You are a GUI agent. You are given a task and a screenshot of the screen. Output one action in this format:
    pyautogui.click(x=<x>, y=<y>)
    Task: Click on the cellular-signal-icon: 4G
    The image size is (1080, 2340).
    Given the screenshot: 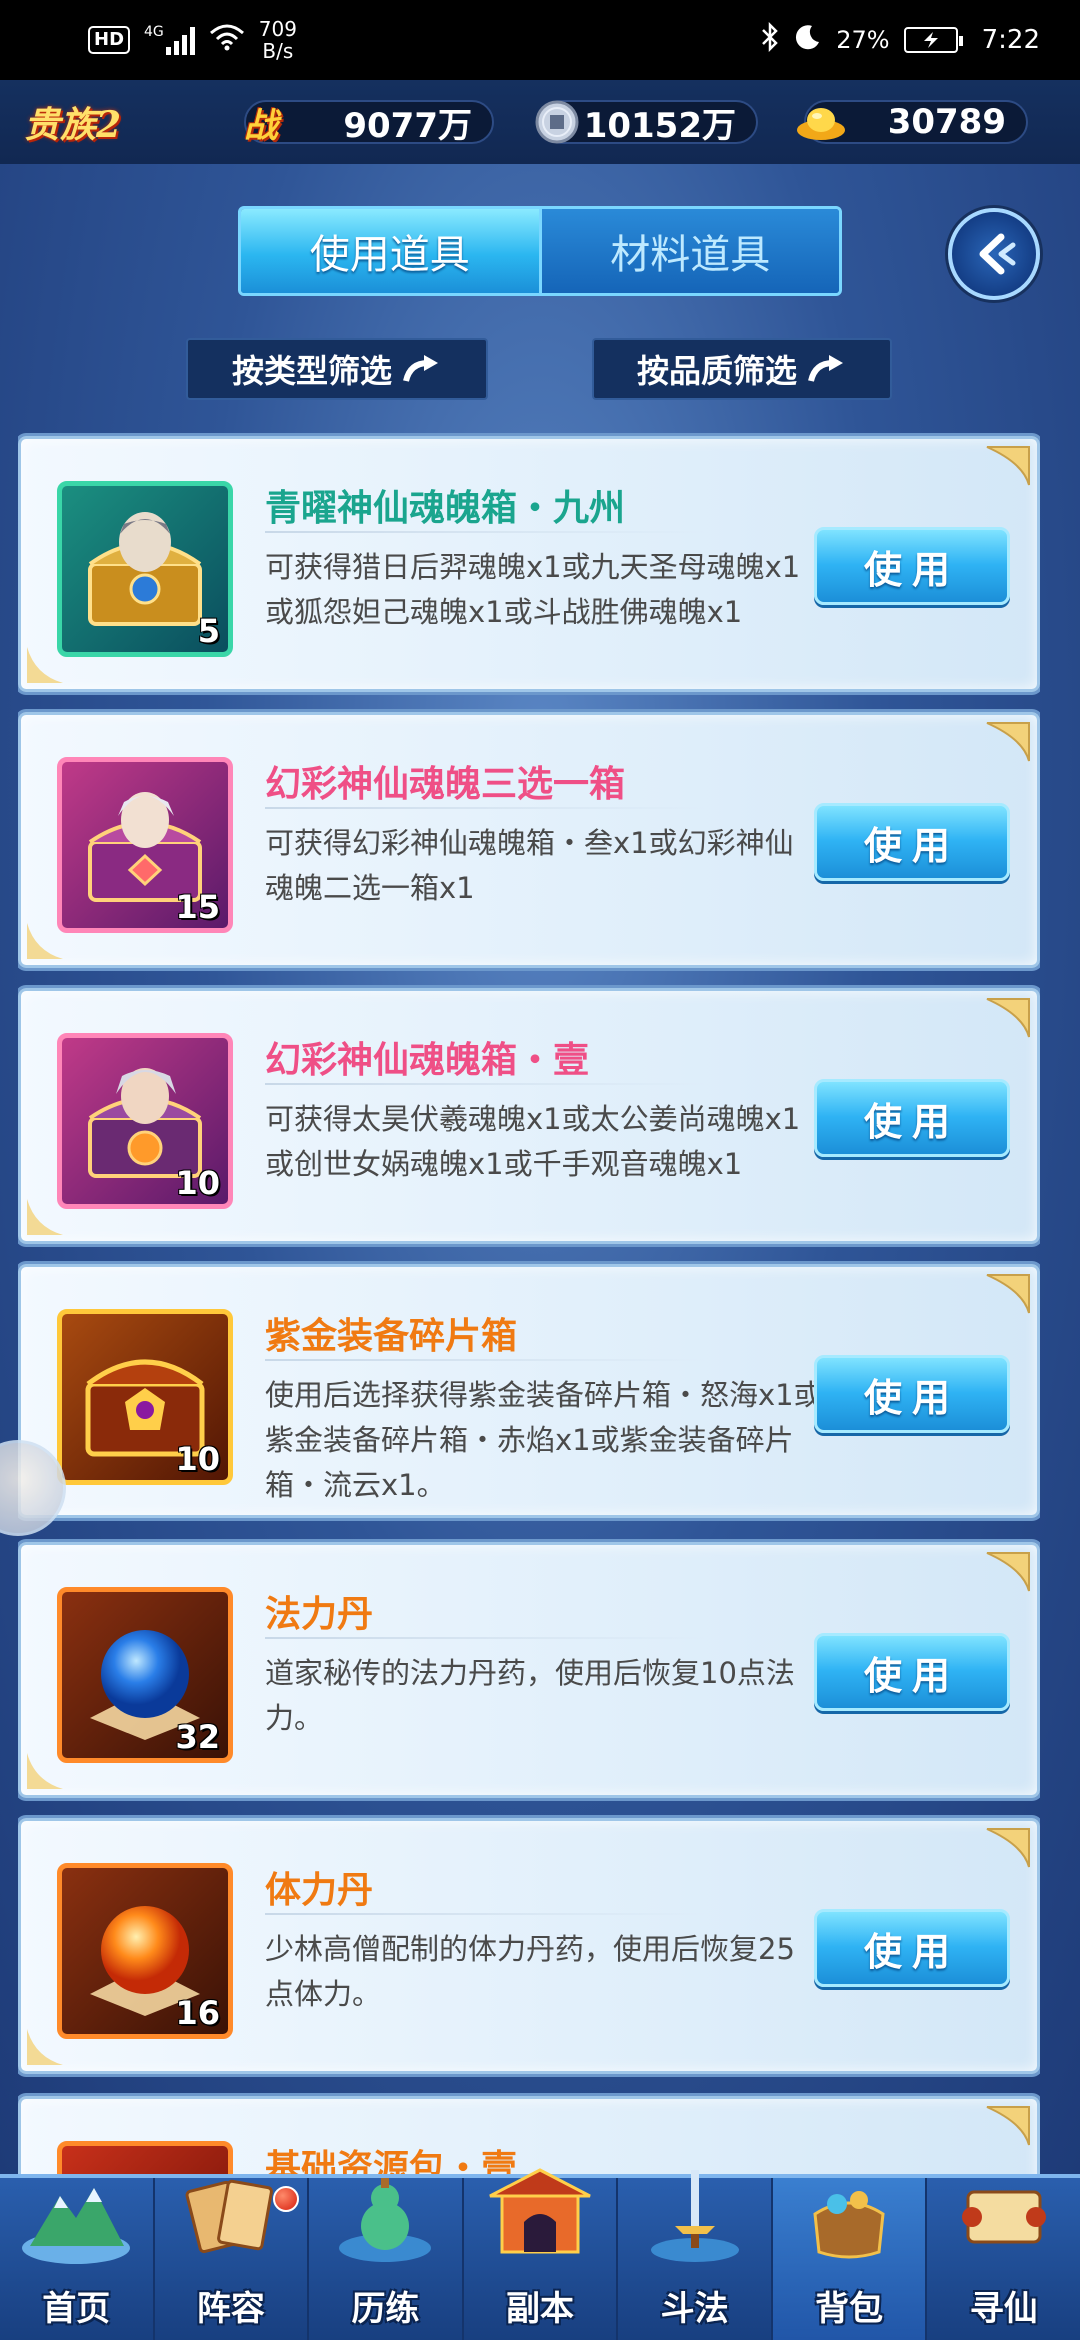 What is the action you would take?
    pyautogui.click(x=169, y=40)
    